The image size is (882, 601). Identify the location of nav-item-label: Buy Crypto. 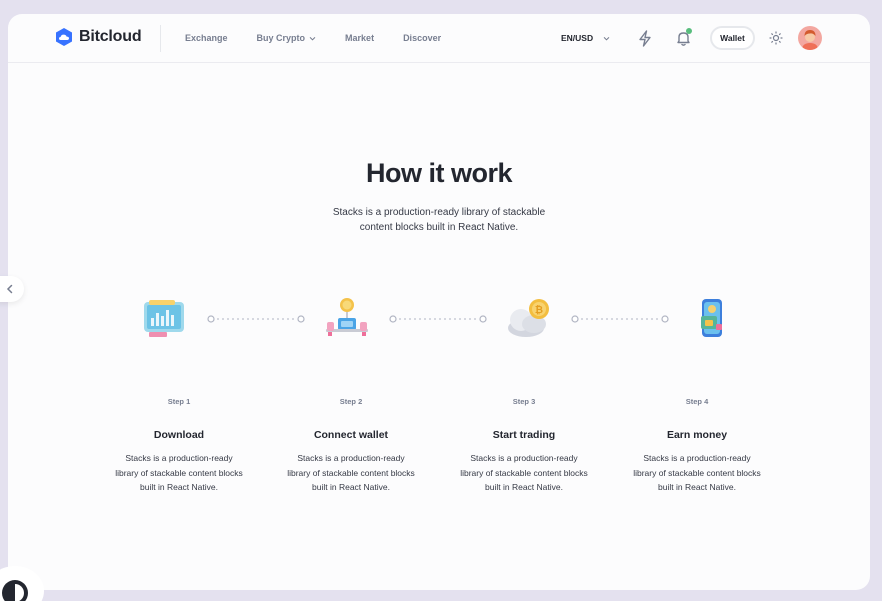
(281, 38).